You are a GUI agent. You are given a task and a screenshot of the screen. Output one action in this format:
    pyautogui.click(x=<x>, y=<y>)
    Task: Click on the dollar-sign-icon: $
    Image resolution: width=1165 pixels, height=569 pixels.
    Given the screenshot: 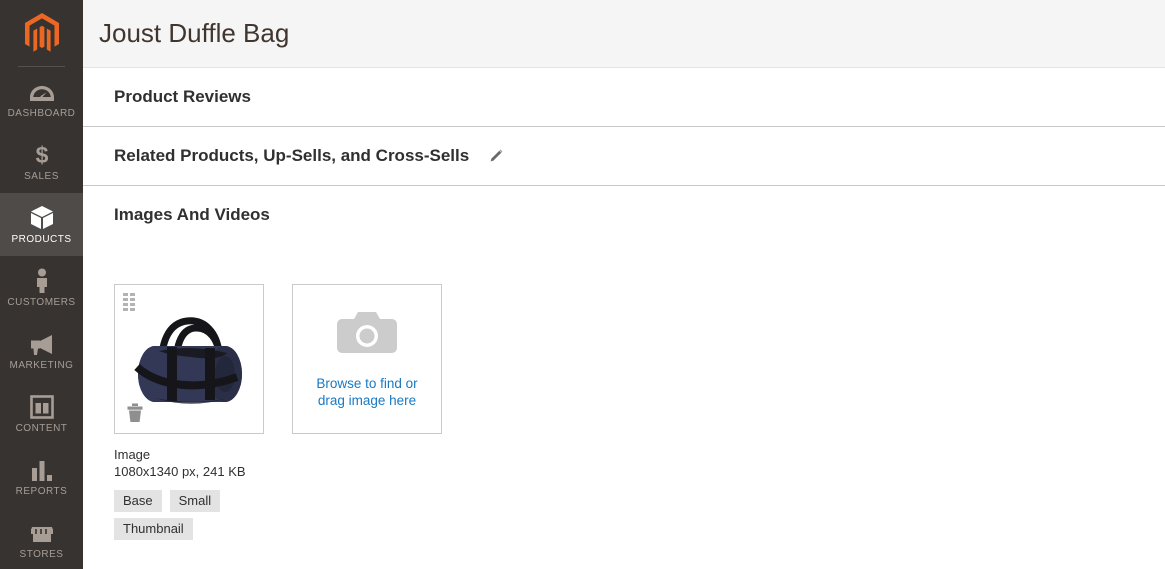 What is the action you would take?
    pyautogui.click(x=42, y=154)
    